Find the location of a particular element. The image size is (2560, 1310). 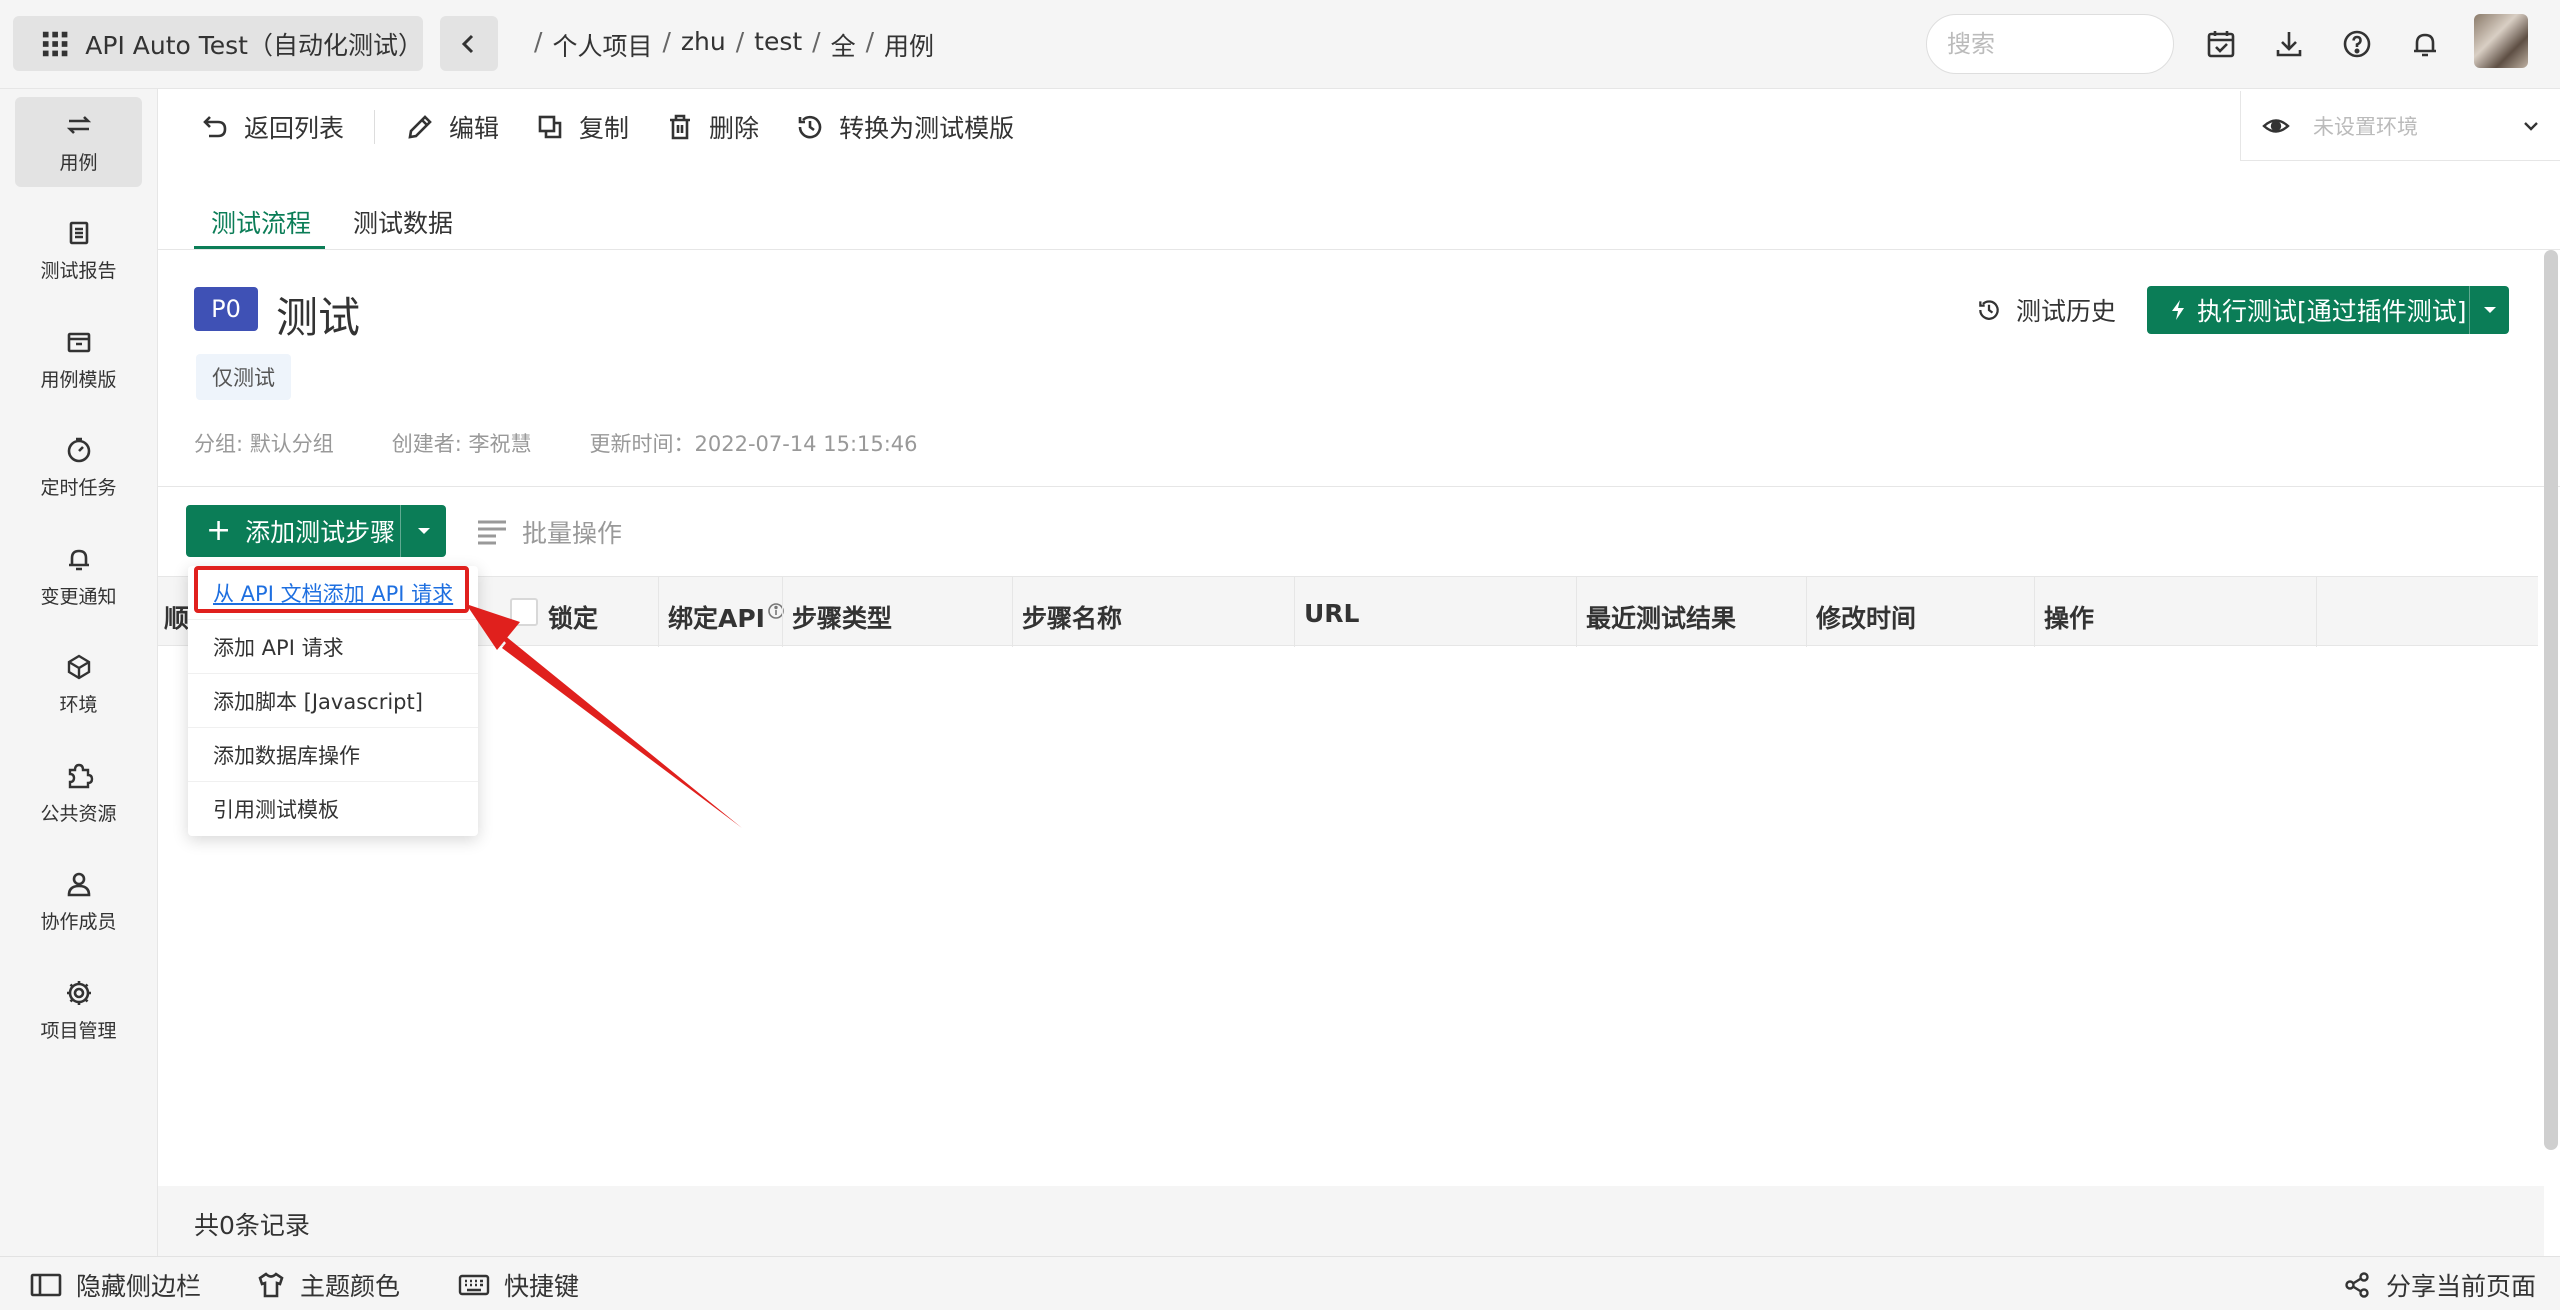

run-test-button: 执行测试[通过插件测试] is located at coordinates (2328, 310).